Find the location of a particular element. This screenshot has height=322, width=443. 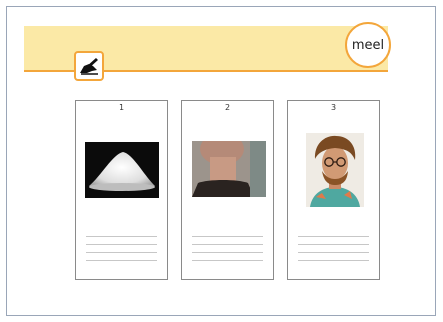

card-number: 2 is located at coordinates (227, 107).